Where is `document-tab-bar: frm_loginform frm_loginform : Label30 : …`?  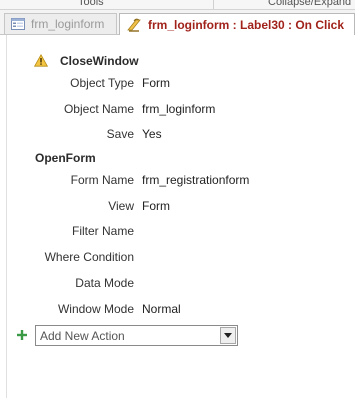 document-tab-bar: frm_loginform frm_loginform : Label30 : … is located at coordinates (177, 22).